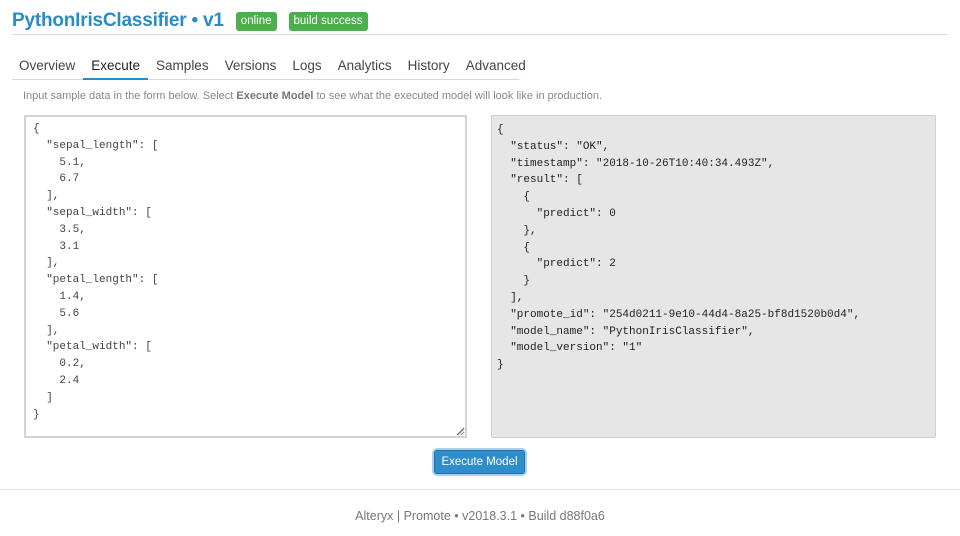 This screenshot has width=960, height=536. What do you see at coordinates (47, 67) in the screenshot?
I see `tab-overview: Overview` at bounding box center [47, 67].